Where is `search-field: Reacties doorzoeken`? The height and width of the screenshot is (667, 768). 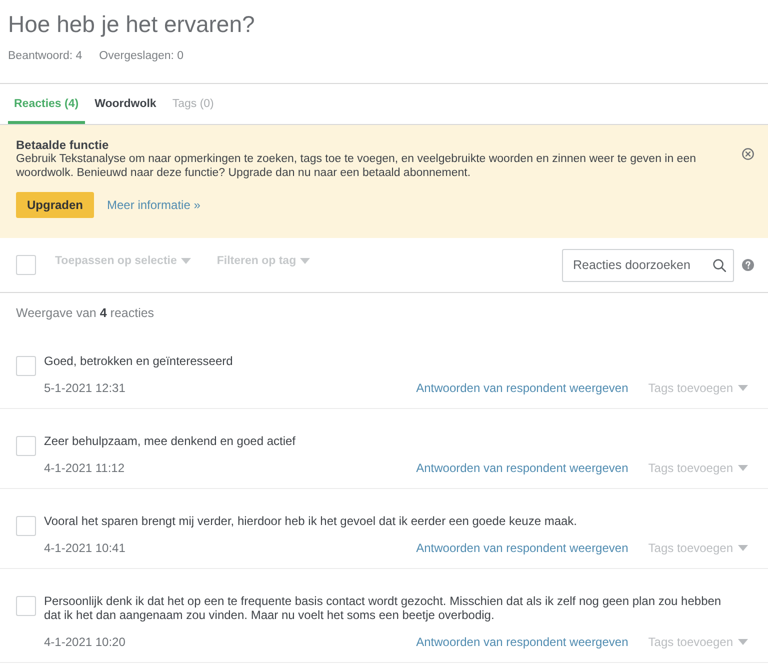 search-field: Reacties doorzoeken is located at coordinates (648, 265).